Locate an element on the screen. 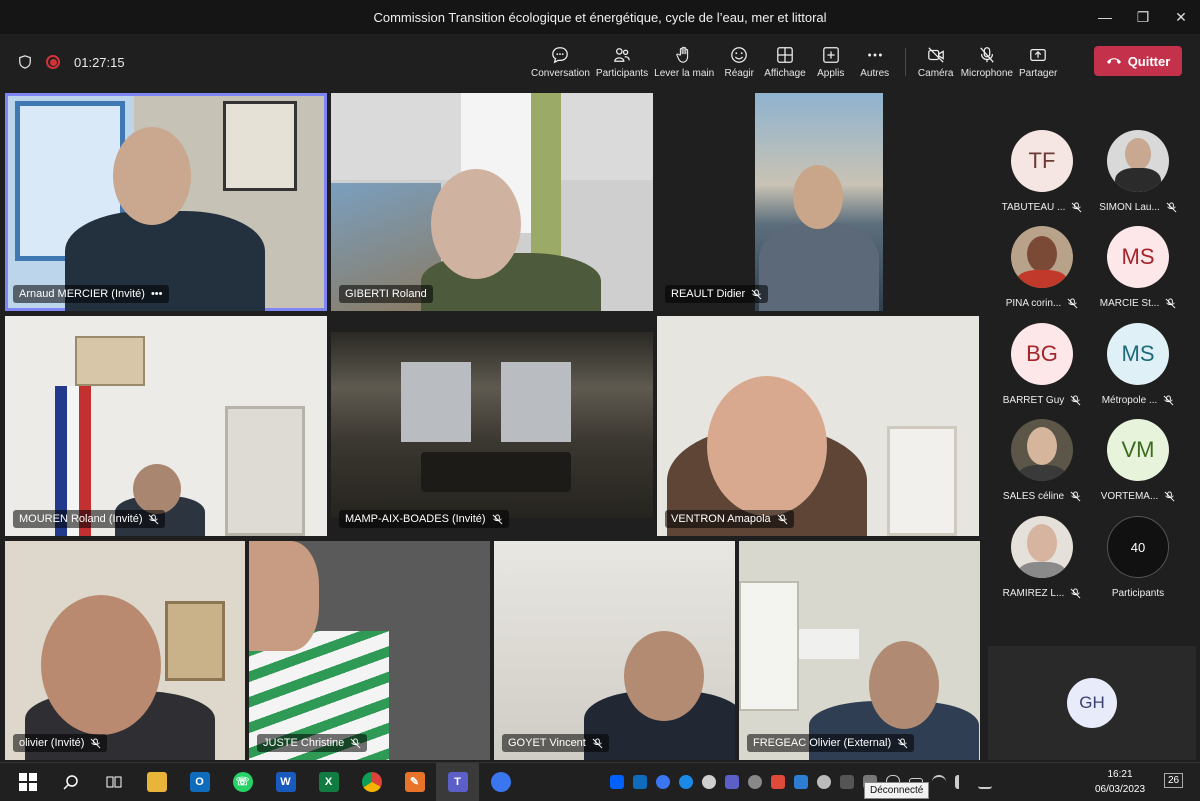  color-app-icon is located at coordinates (778, 782).